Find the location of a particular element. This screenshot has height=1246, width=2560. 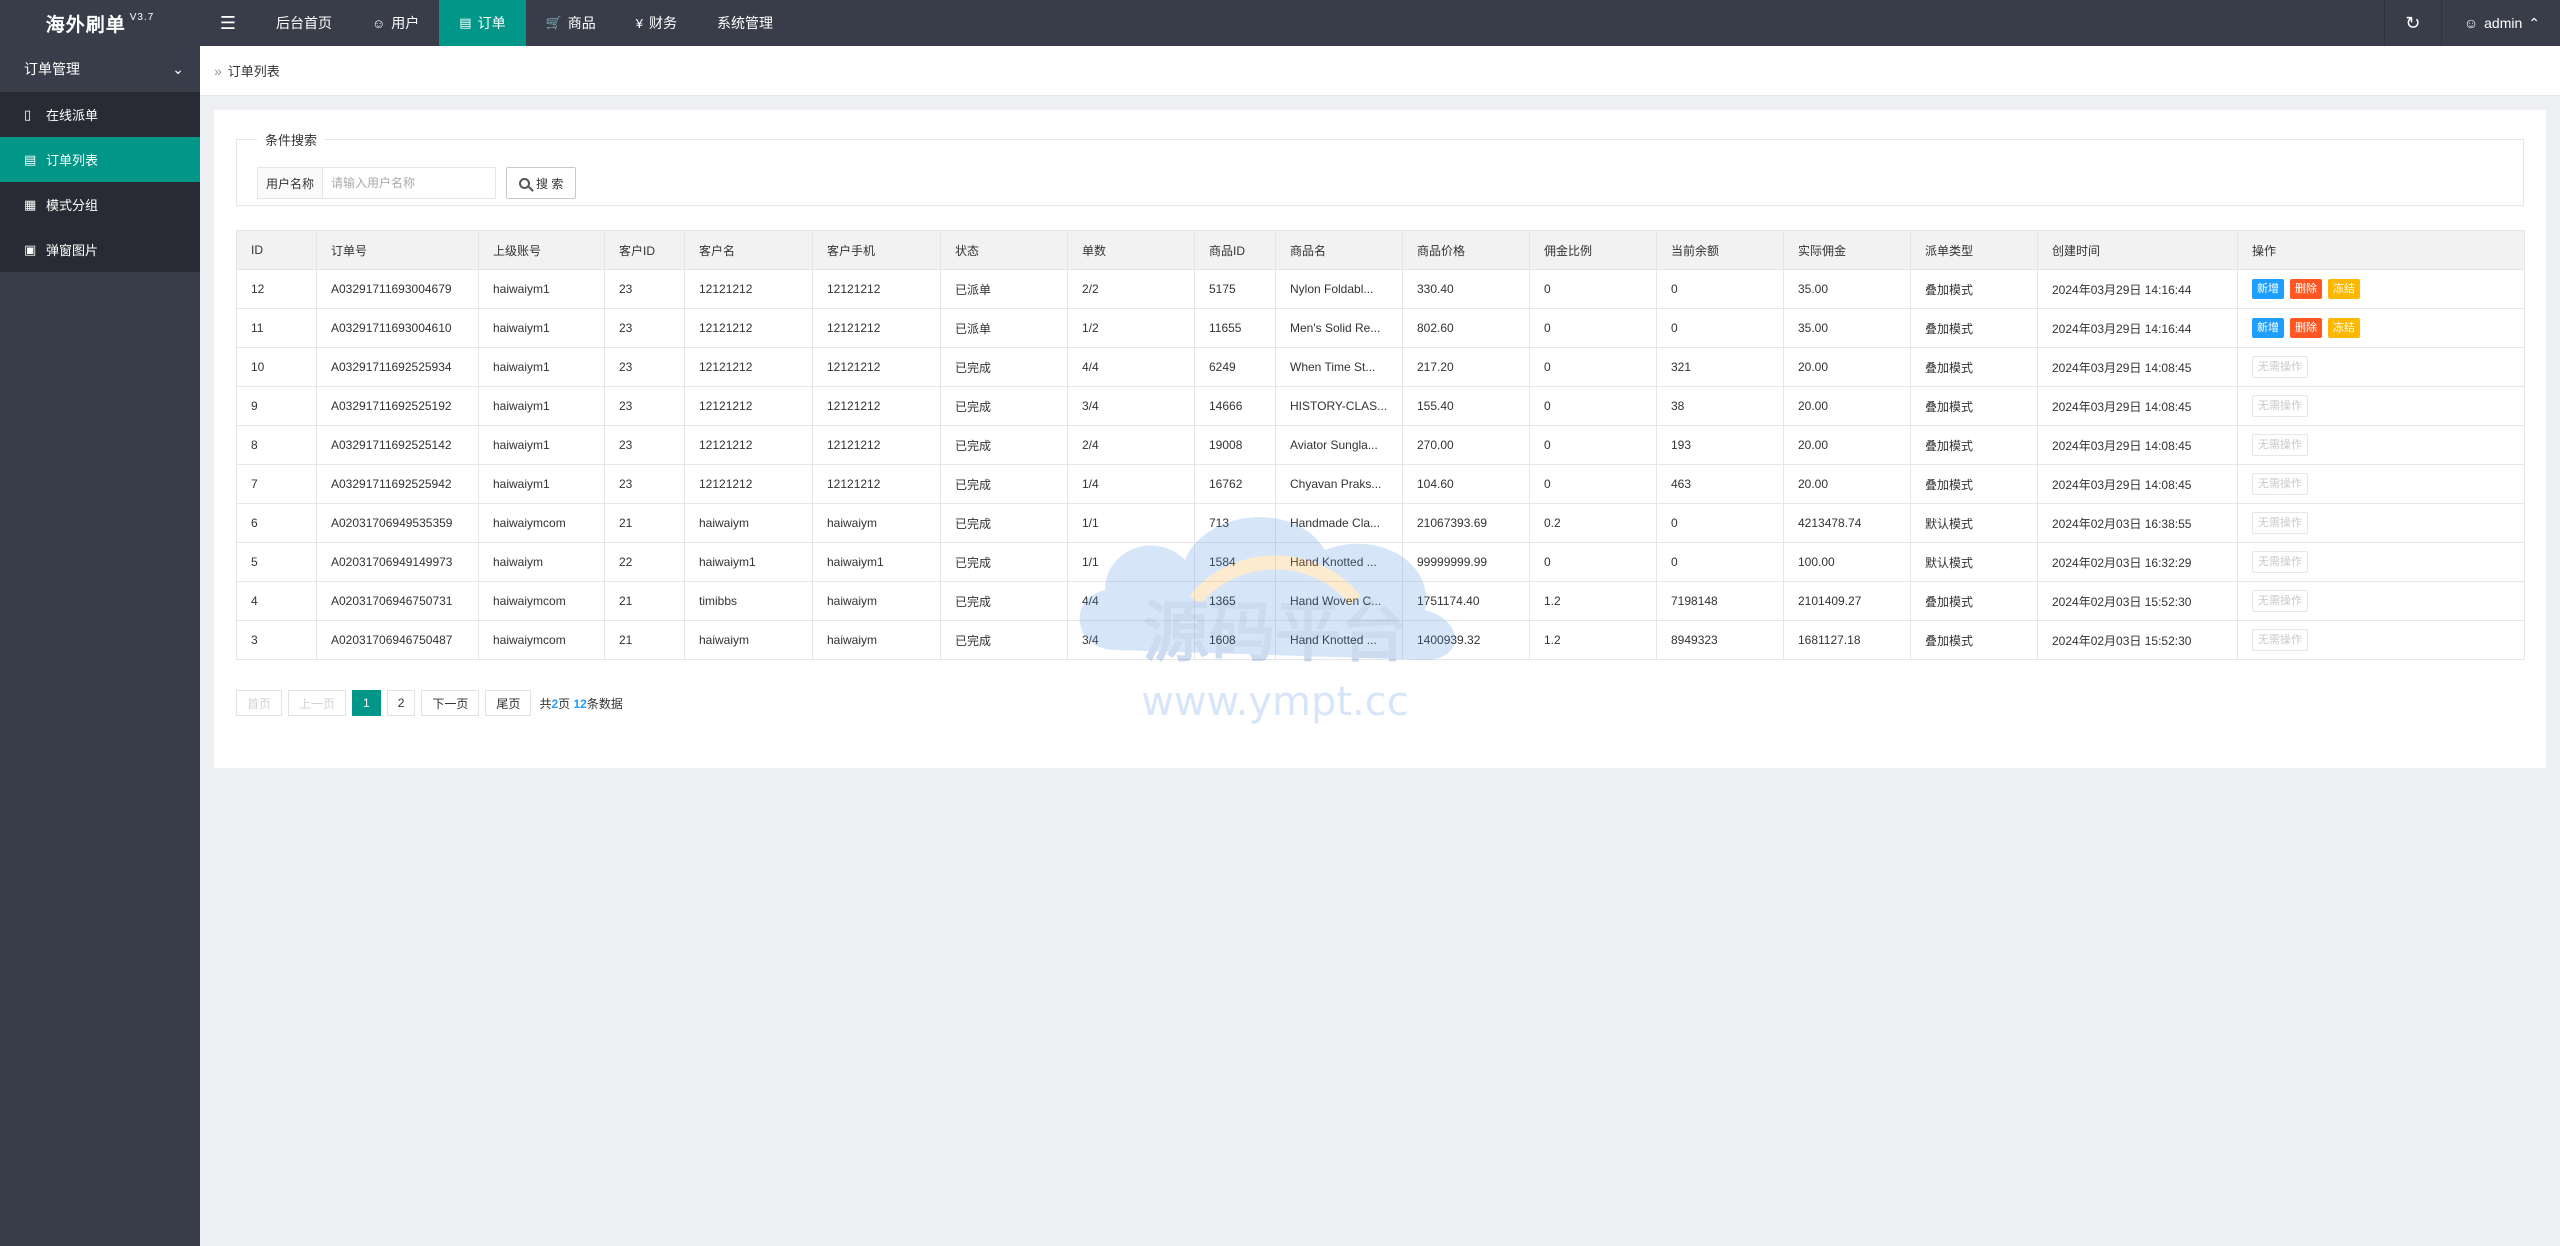

next-page-button: 下一页 is located at coordinates (450, 703).